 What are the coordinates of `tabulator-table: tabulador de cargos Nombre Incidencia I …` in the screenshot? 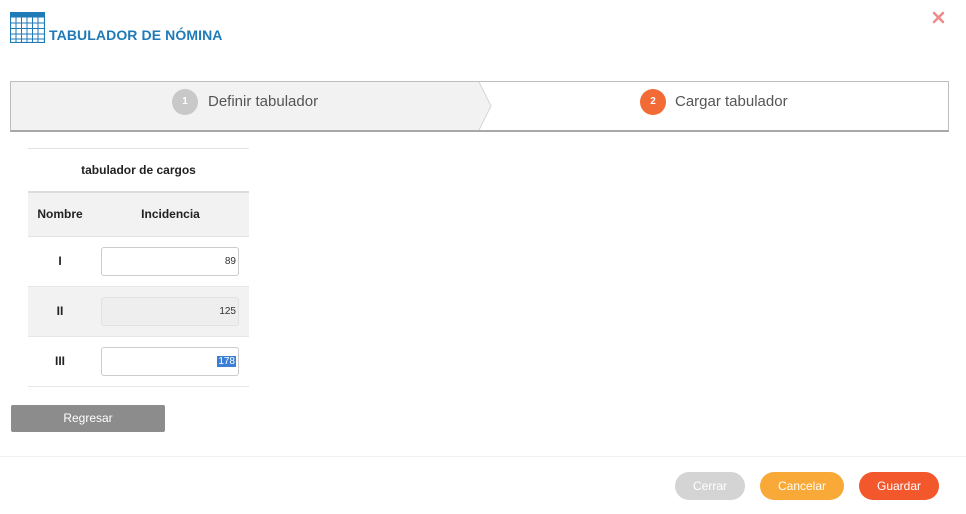 It's located at (138, 267).